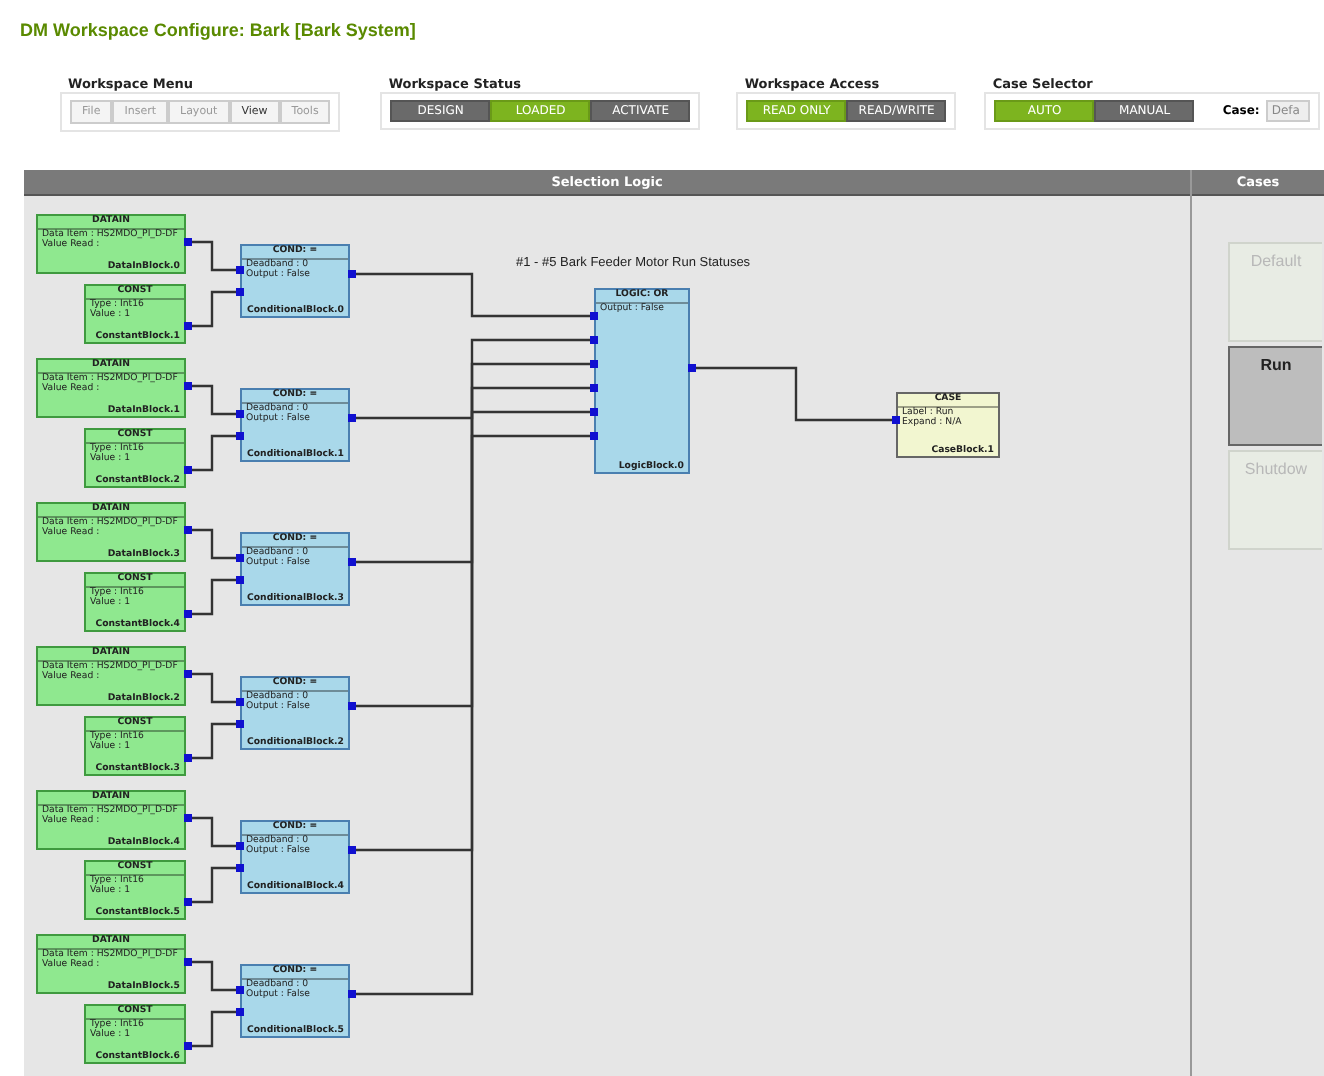  What do you see at coordinates (218, 31) in the screenshot?
I see `page-title: DM Workspace Configure: Bark [Bark System]` at bounding box center [218, 31].